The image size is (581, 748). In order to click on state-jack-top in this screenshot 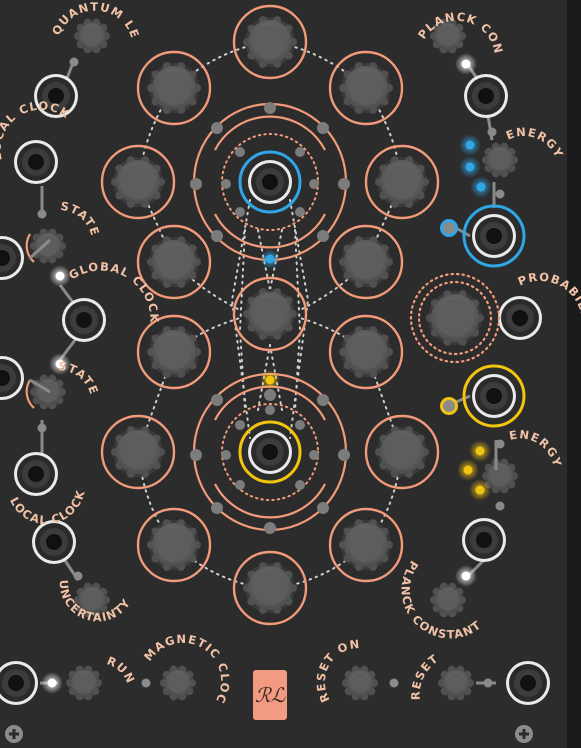, I will do `click(12, 258)`.